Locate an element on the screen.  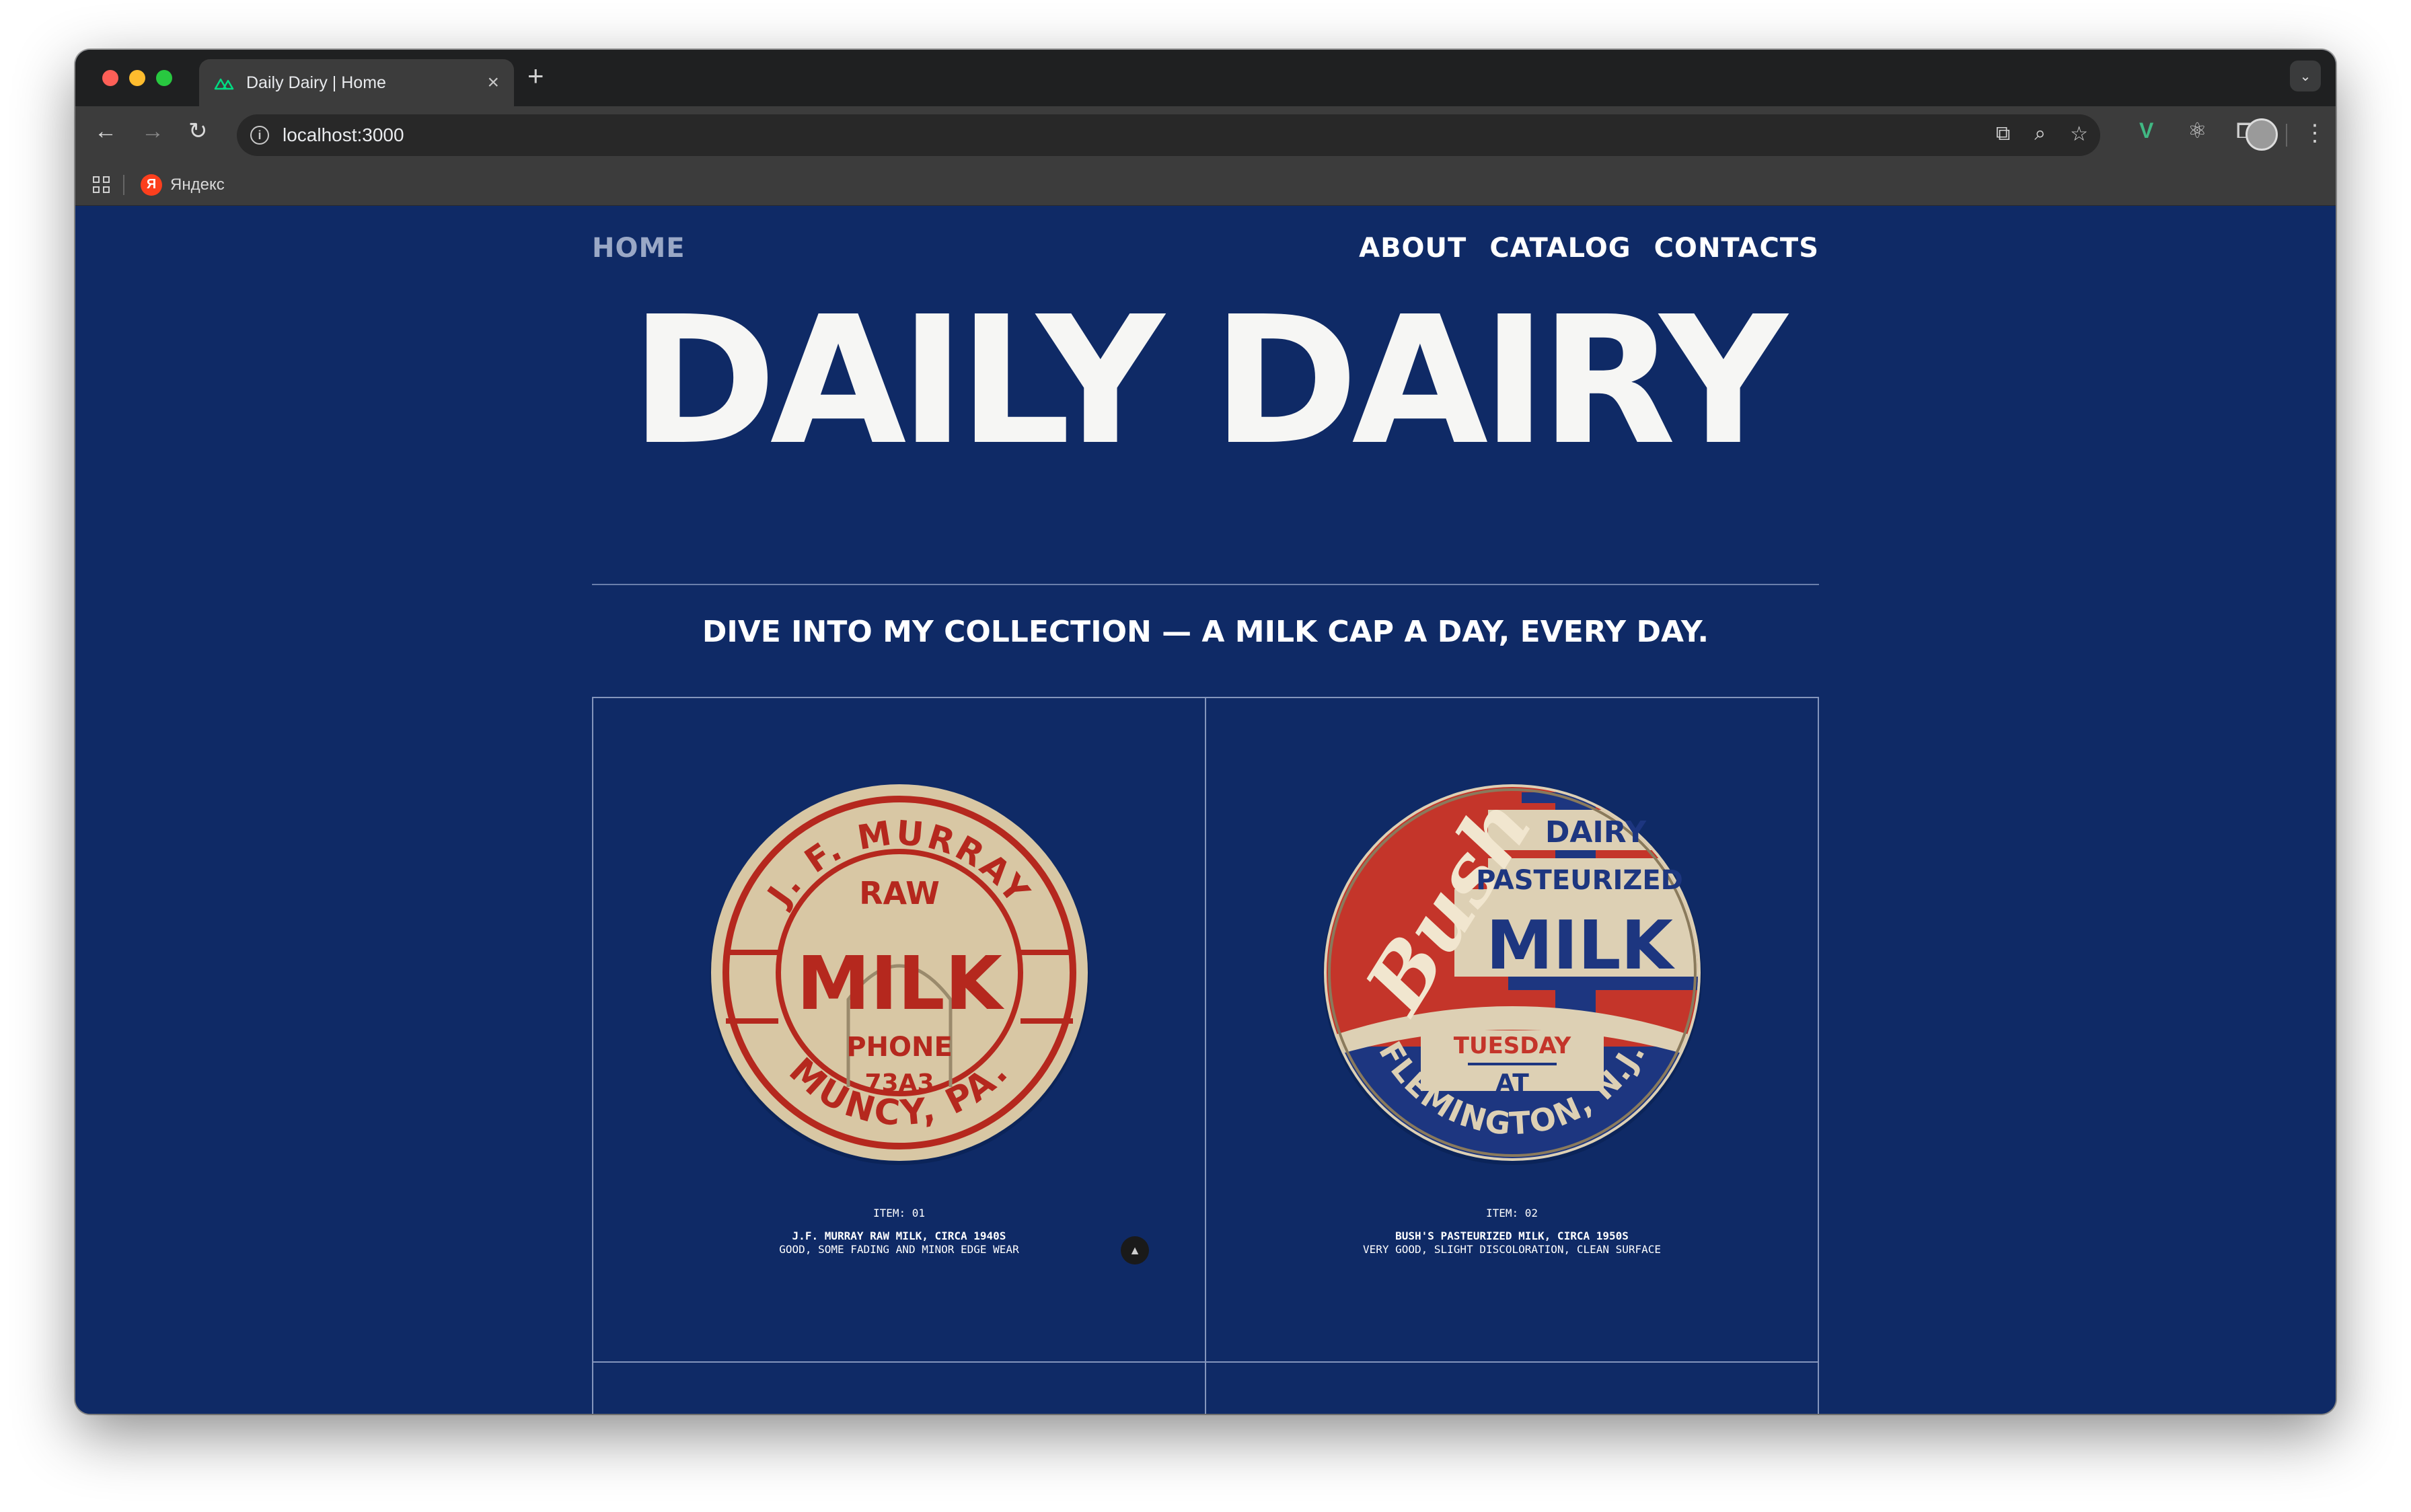
browser-toolbar: ← → ↻ i localhost:3000 ⧉ ⌕ ☆ V ⚛ ⧠ ⋮ is located at coordinates (1206, 135).